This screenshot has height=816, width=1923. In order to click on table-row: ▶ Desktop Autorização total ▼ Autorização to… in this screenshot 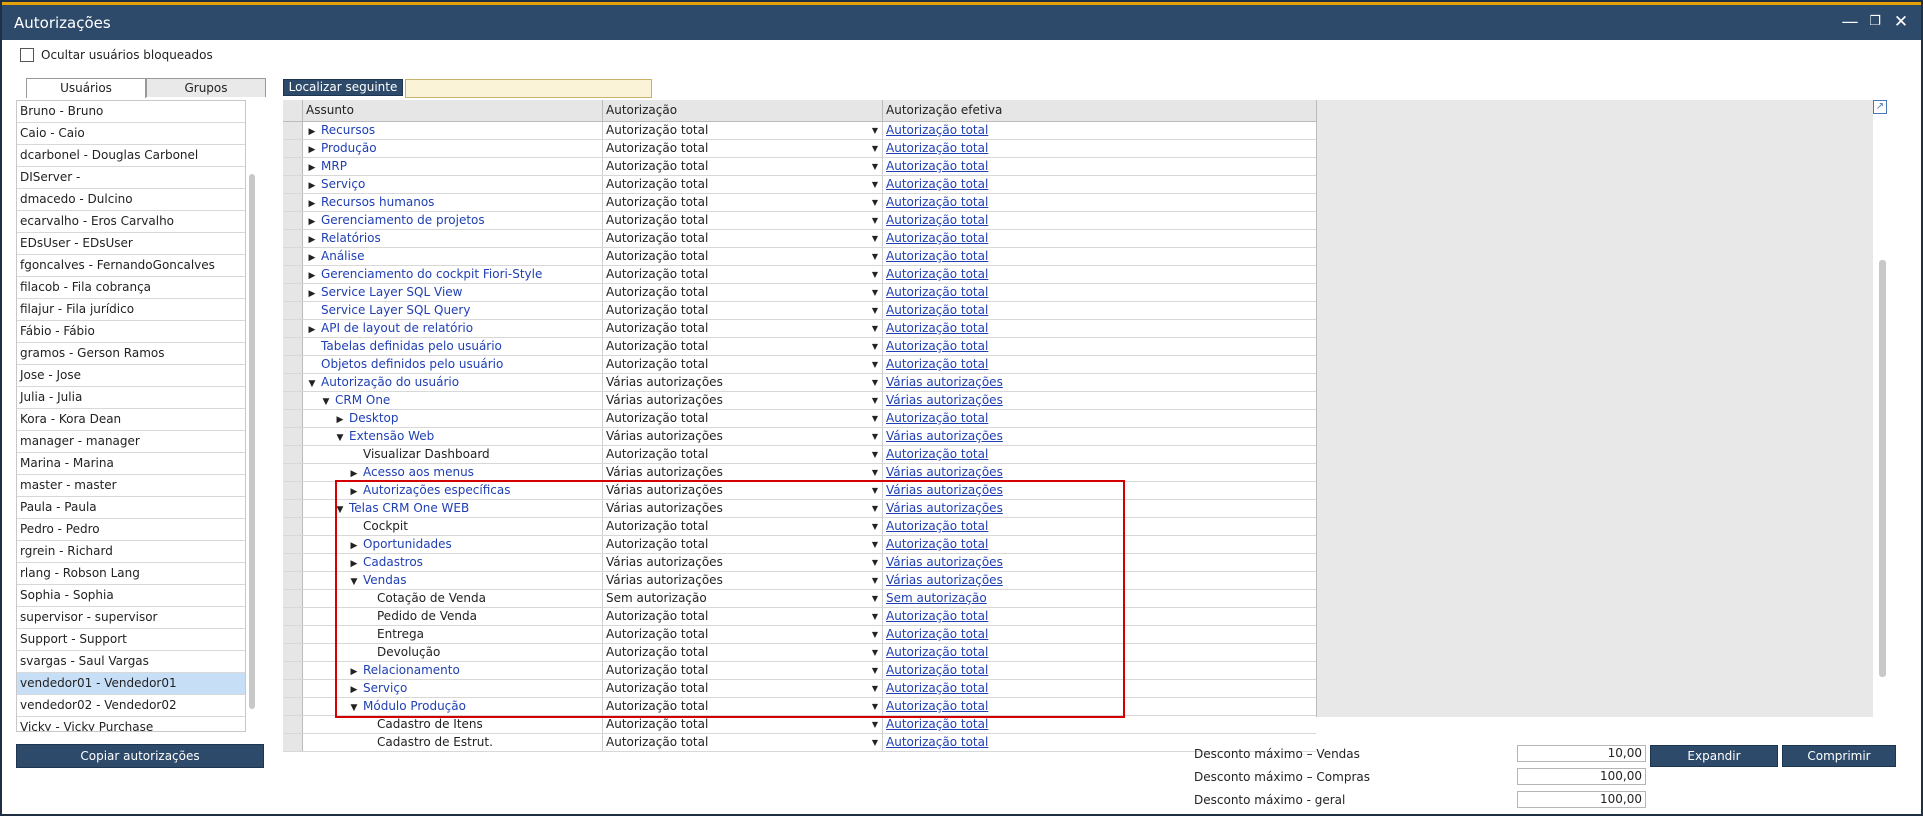, I will do `click(799, 419)`.